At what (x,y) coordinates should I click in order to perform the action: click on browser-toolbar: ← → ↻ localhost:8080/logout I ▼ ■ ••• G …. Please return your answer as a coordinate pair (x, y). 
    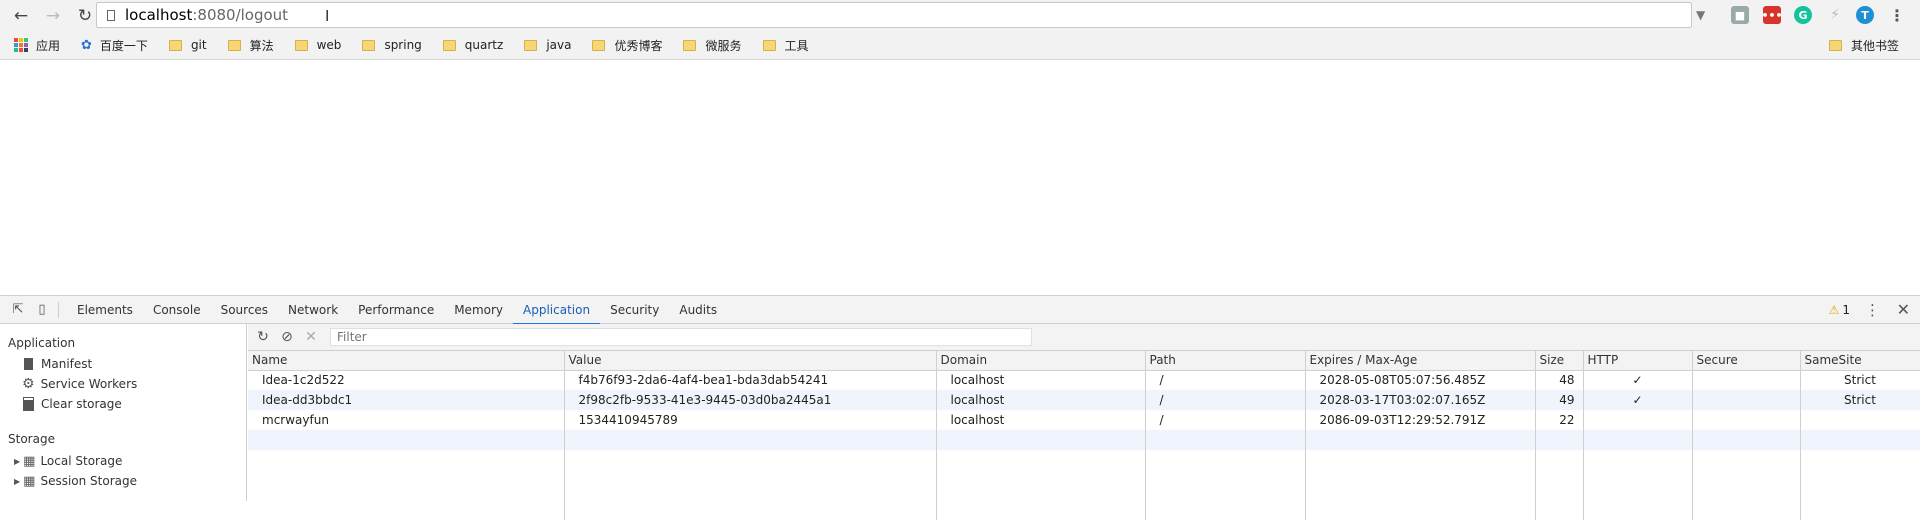
    Looking at the image, I should click on (960, 15).